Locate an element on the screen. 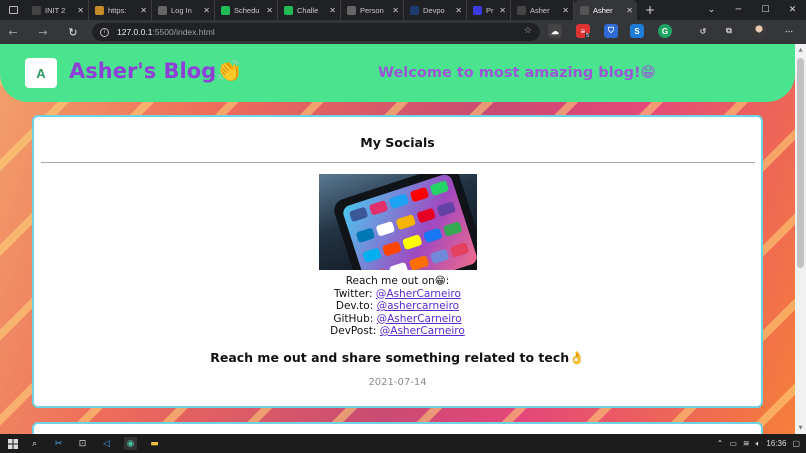 The image size is (806, 453). social-line-devpost: DevPost: @AsherCarneiro is located at coordinates (397, 331).